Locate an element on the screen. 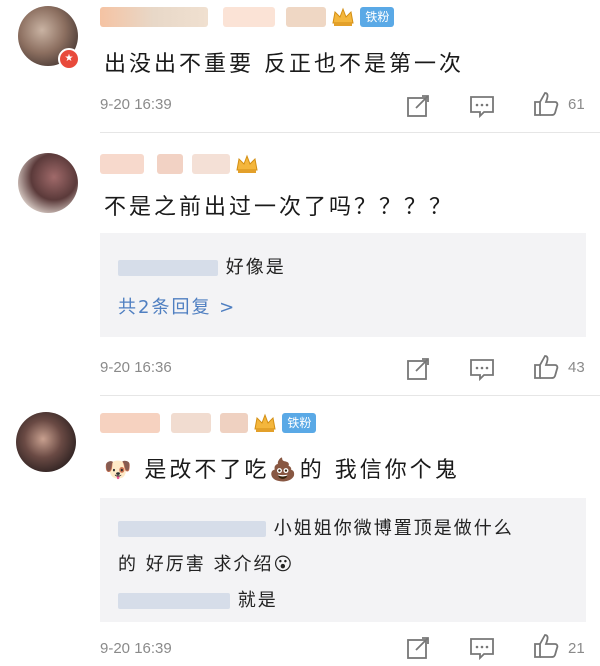  doge-emoji-icon: 🐶 is located at coordinates (119, 470).